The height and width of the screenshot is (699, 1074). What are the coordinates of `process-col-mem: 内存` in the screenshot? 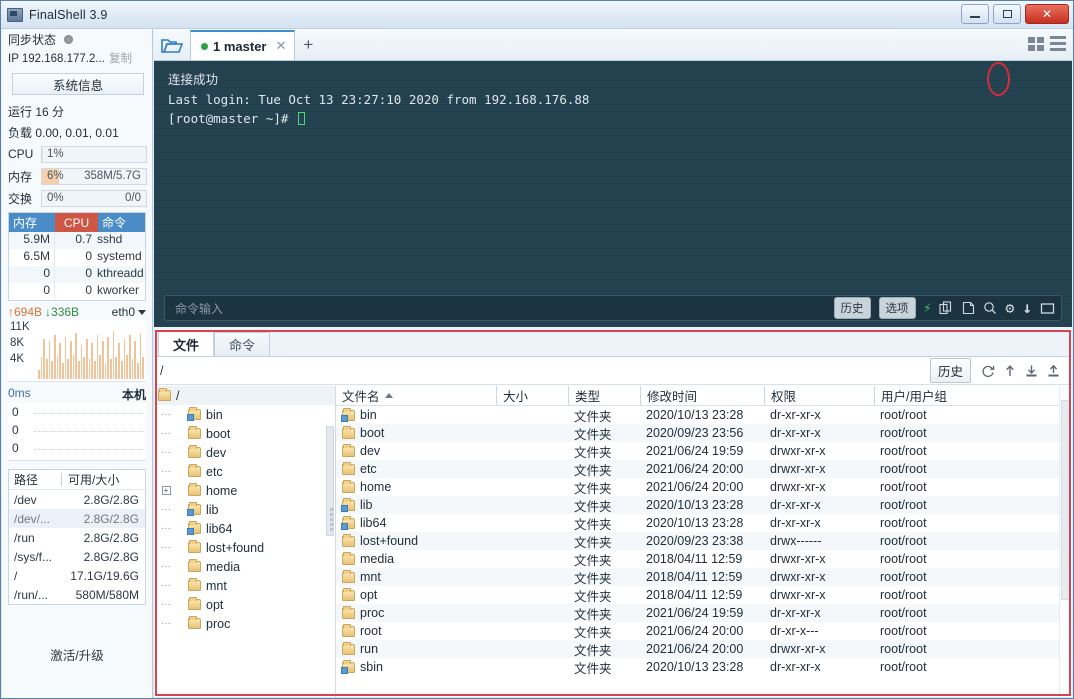 It's located at (32, 222).